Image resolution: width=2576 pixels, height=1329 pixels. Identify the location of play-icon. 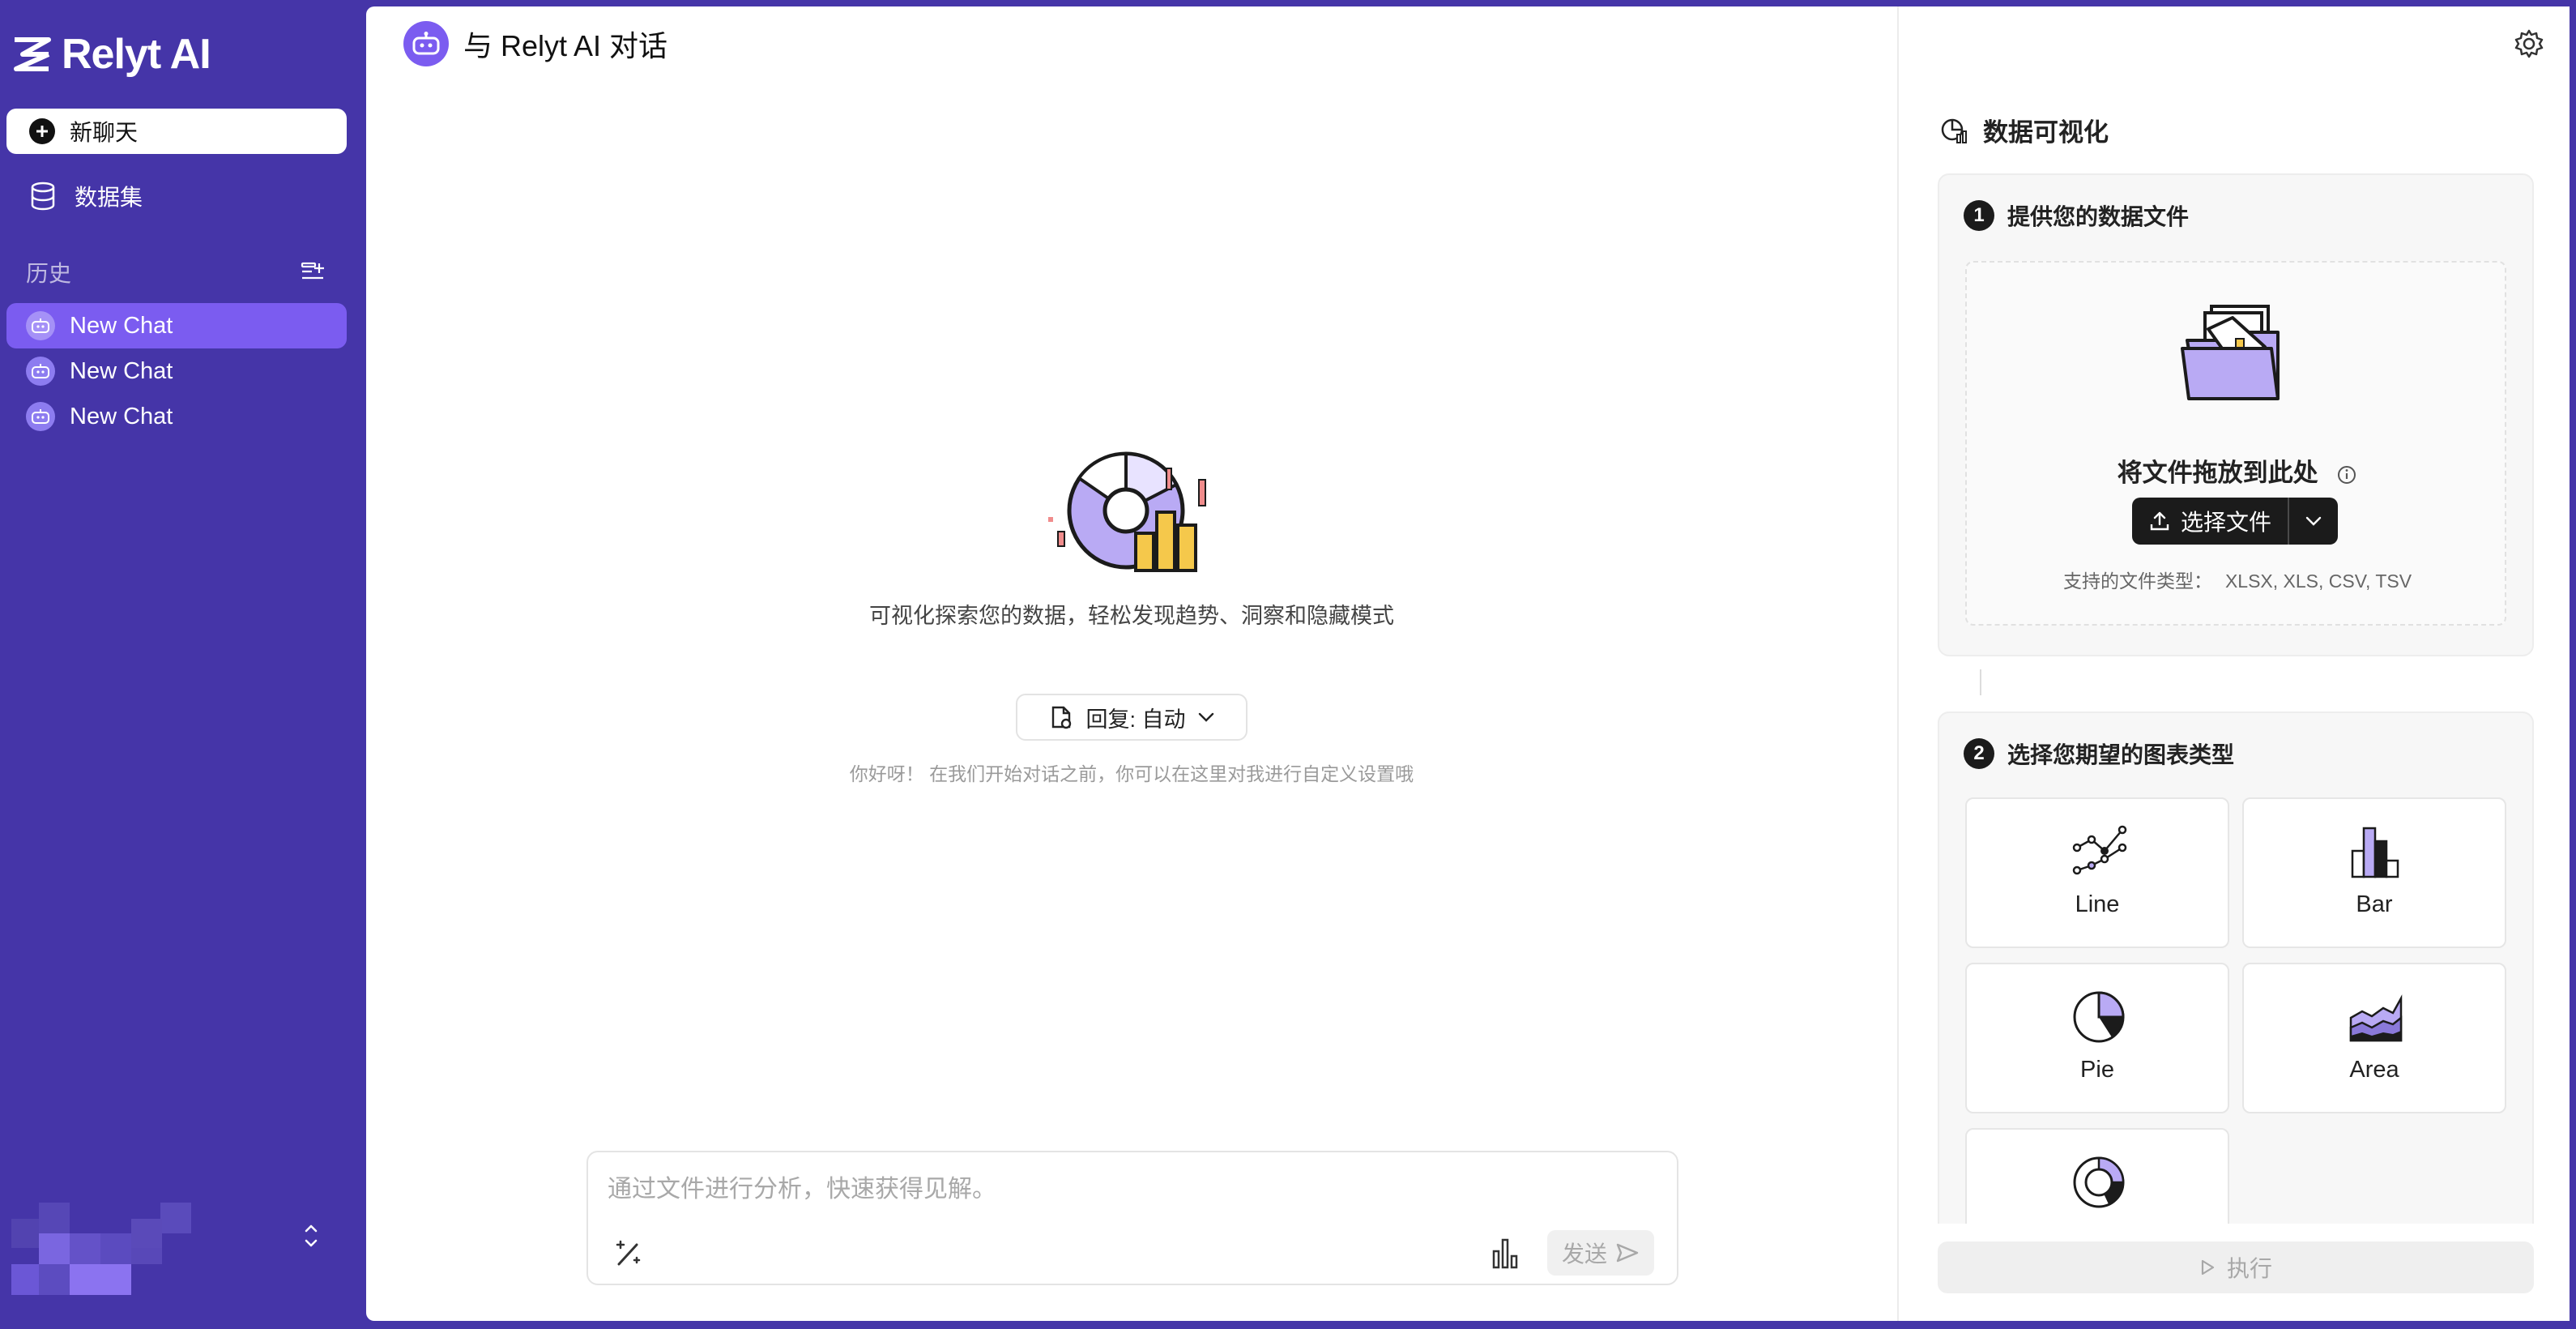
(2208, 1268).